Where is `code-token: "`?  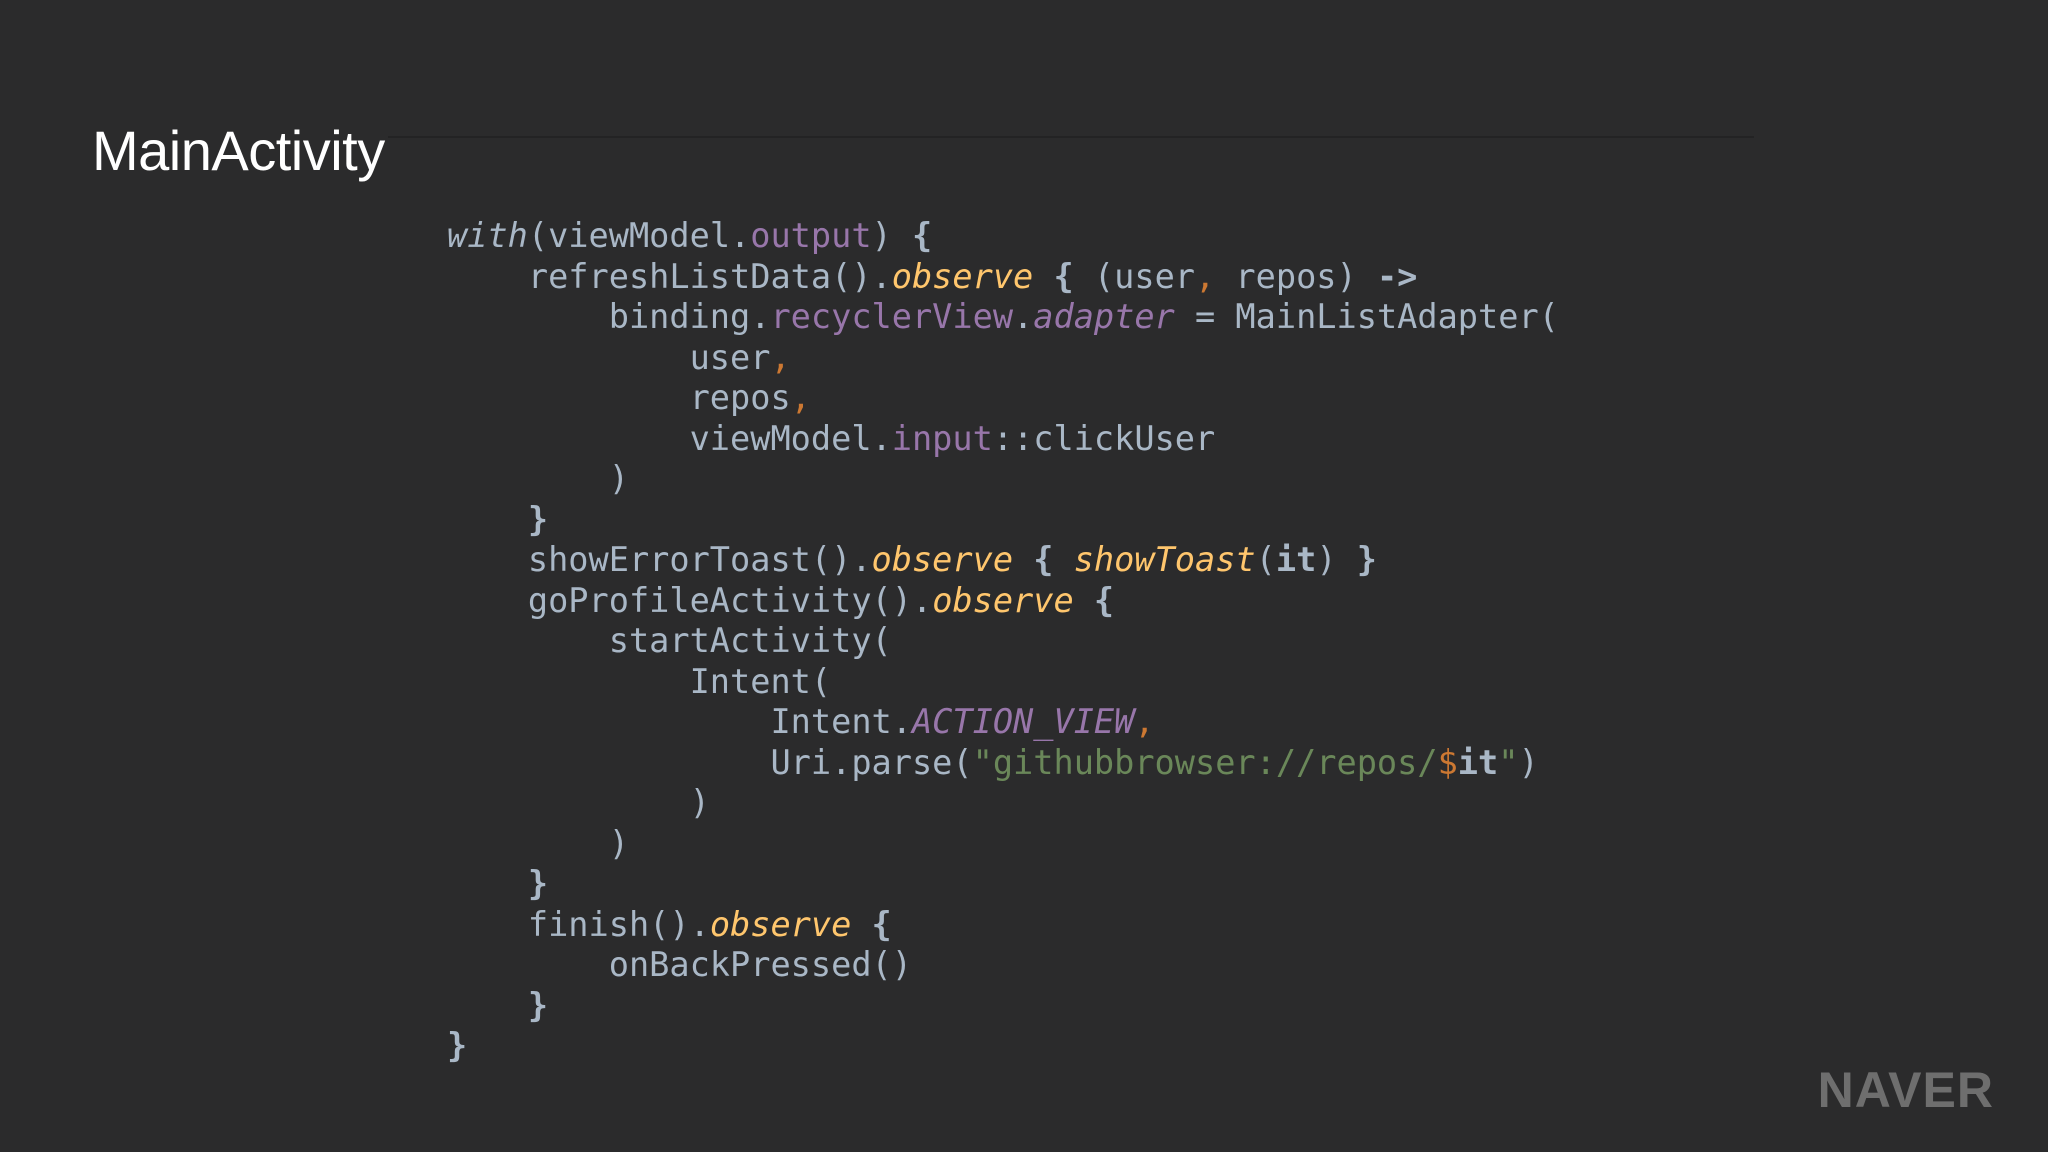
code-token: " is located at coordinates (1508, 762).